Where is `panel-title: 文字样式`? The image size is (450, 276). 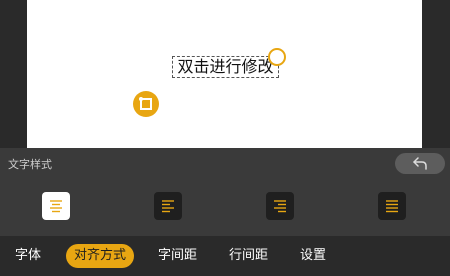 panel-title: 文字样式 is located at coordinates (30, 164).